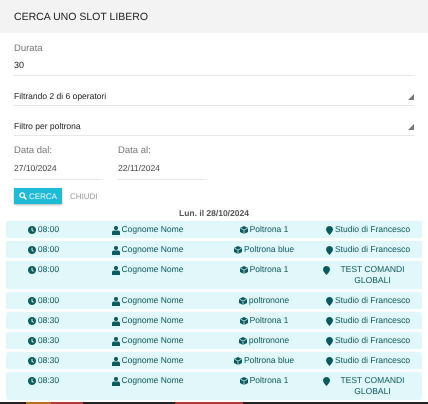 The height and width of the screenshot is (404, 428). I want to click on slot-row: 08:00 Cognome Nome poltronone Studio di Francesco, so click(214, 300).